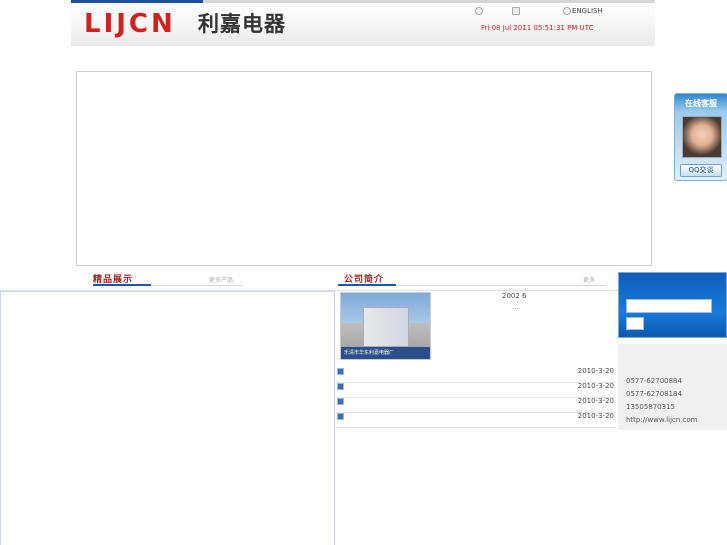 The height and width of the screenshot is (545, 727). I want to click on company-founded-text: 2002 6, so click(514, 296).